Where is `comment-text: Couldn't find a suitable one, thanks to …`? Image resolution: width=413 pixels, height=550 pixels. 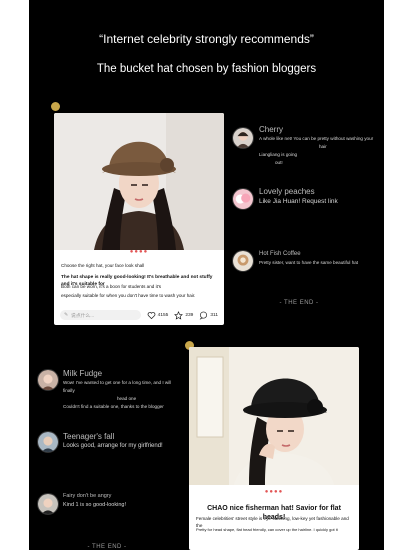
comment-text: Couldn't find a suitable one, thanks to … is located at coordinates (113, 406).